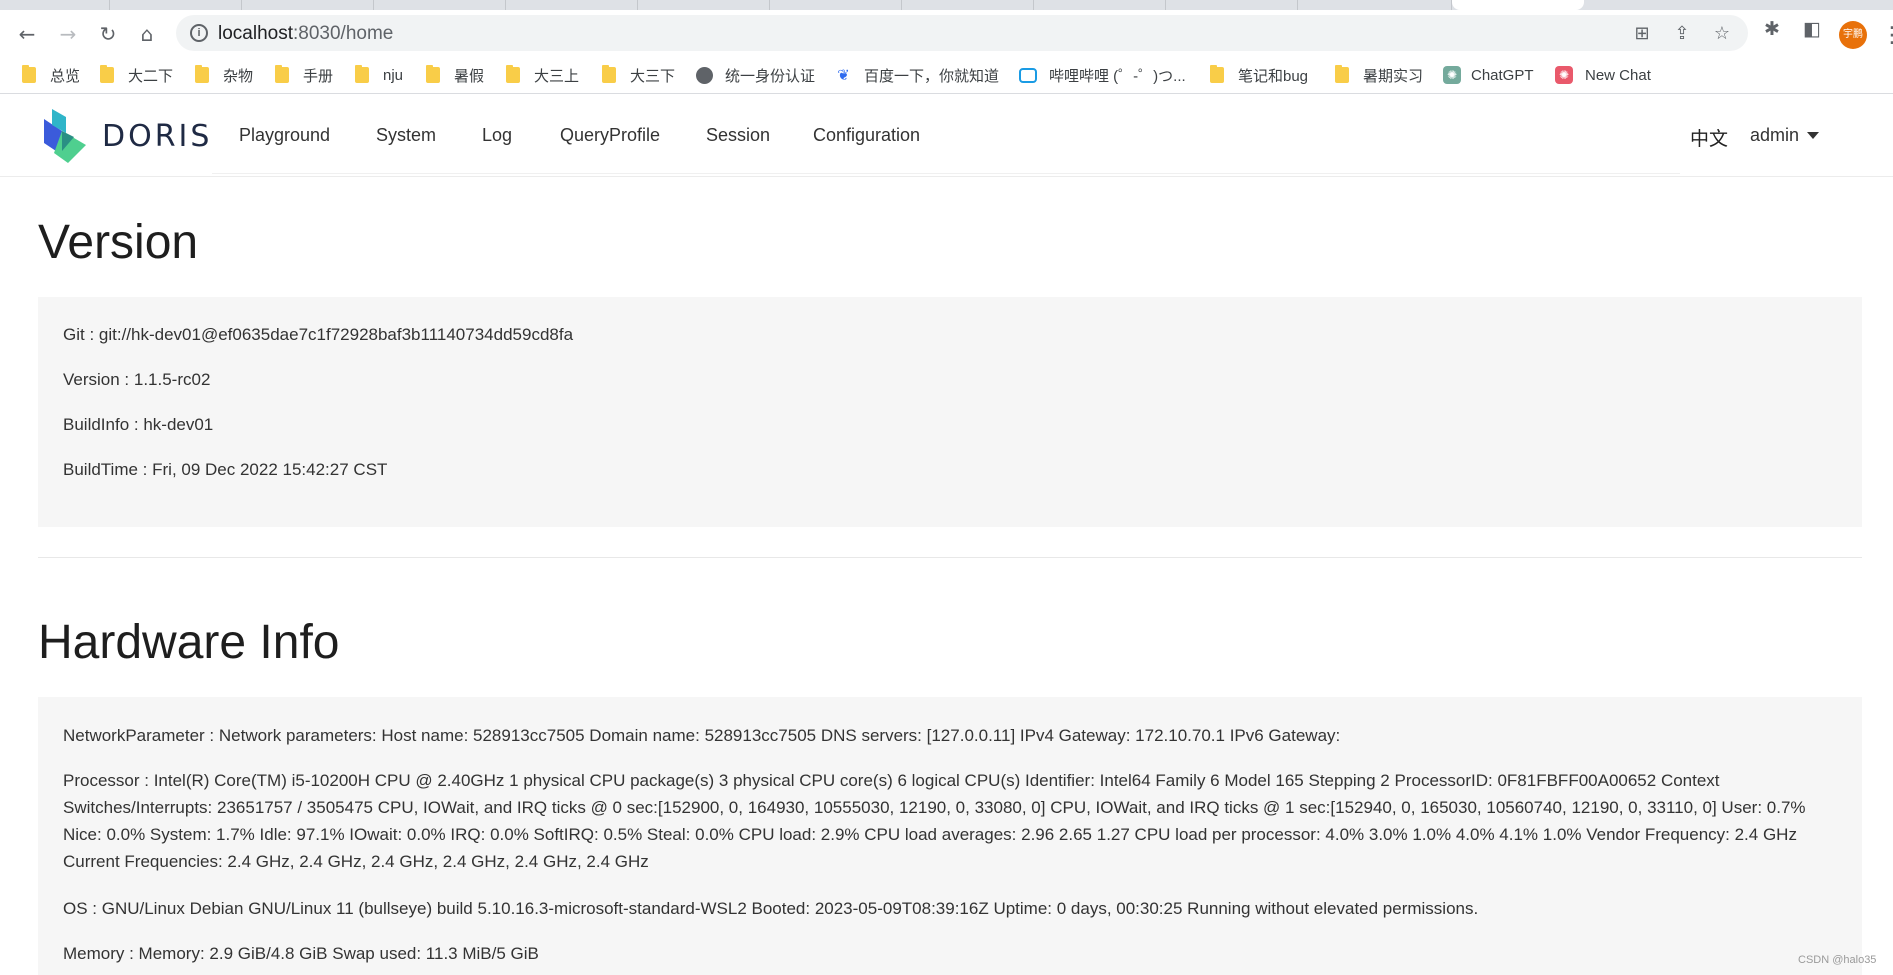 This screenshot has height=975, width=1893. What do you see at coordinates (137, 379) in the screenshot?
I see `version-version: Version : 1.1.5-rc02` at bounding box center [137, 379].